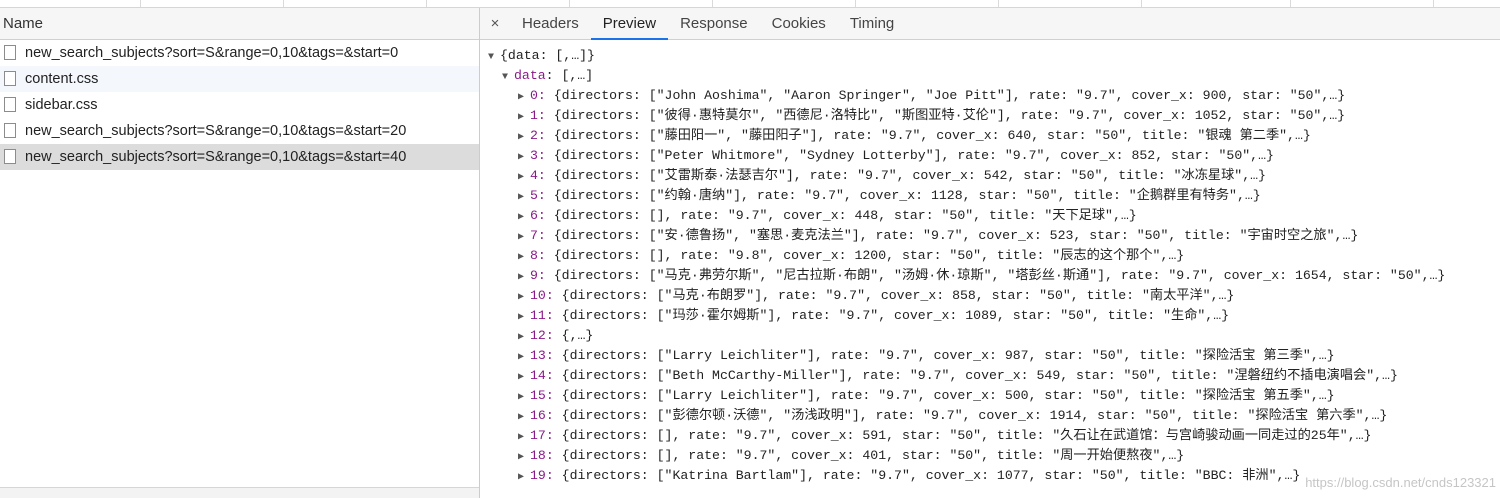 This screenshot has width=1500, height=498. I want to click on horizontal-scrollbar, so click(239, 492).